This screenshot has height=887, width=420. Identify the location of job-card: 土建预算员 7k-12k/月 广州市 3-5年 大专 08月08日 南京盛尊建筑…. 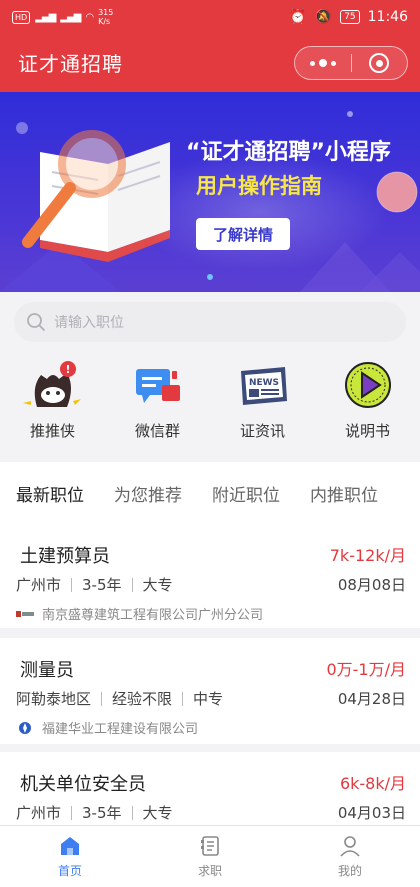
(210, 576).